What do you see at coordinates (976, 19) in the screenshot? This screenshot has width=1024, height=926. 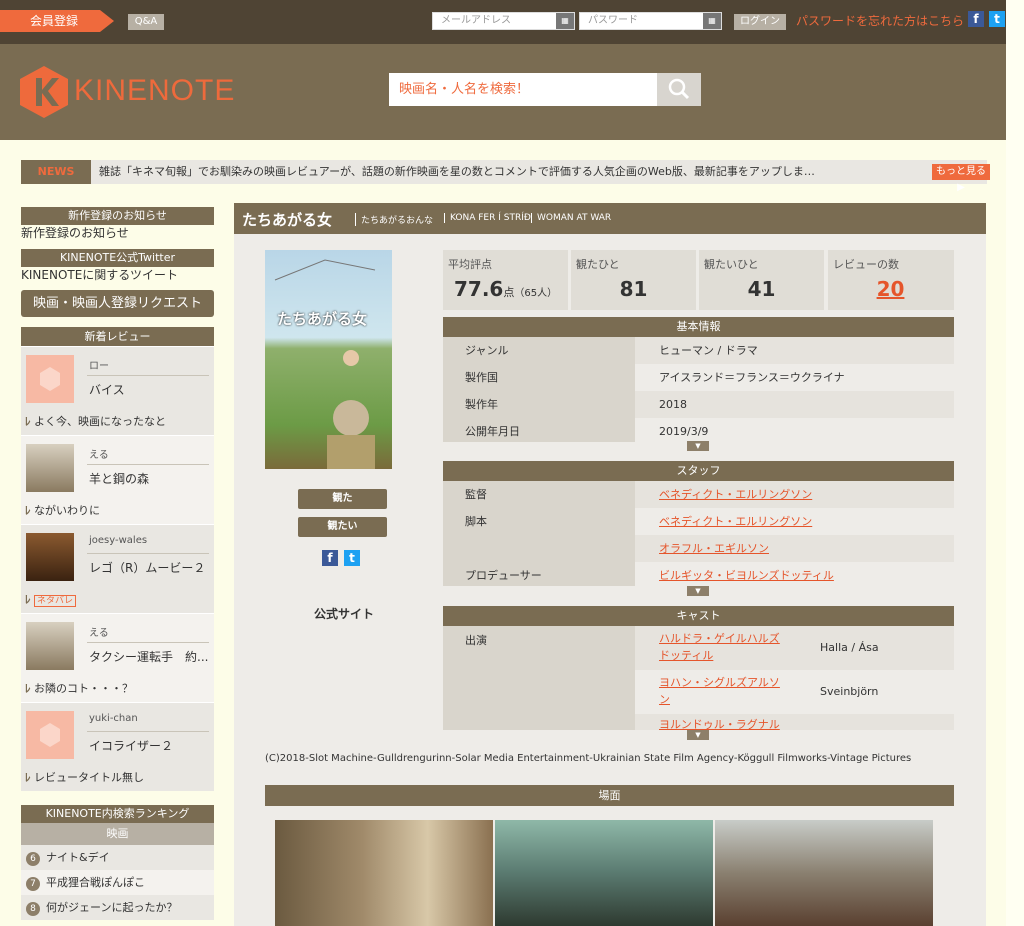 I see `facebook-icon: f` at bounding box center [976, 19].